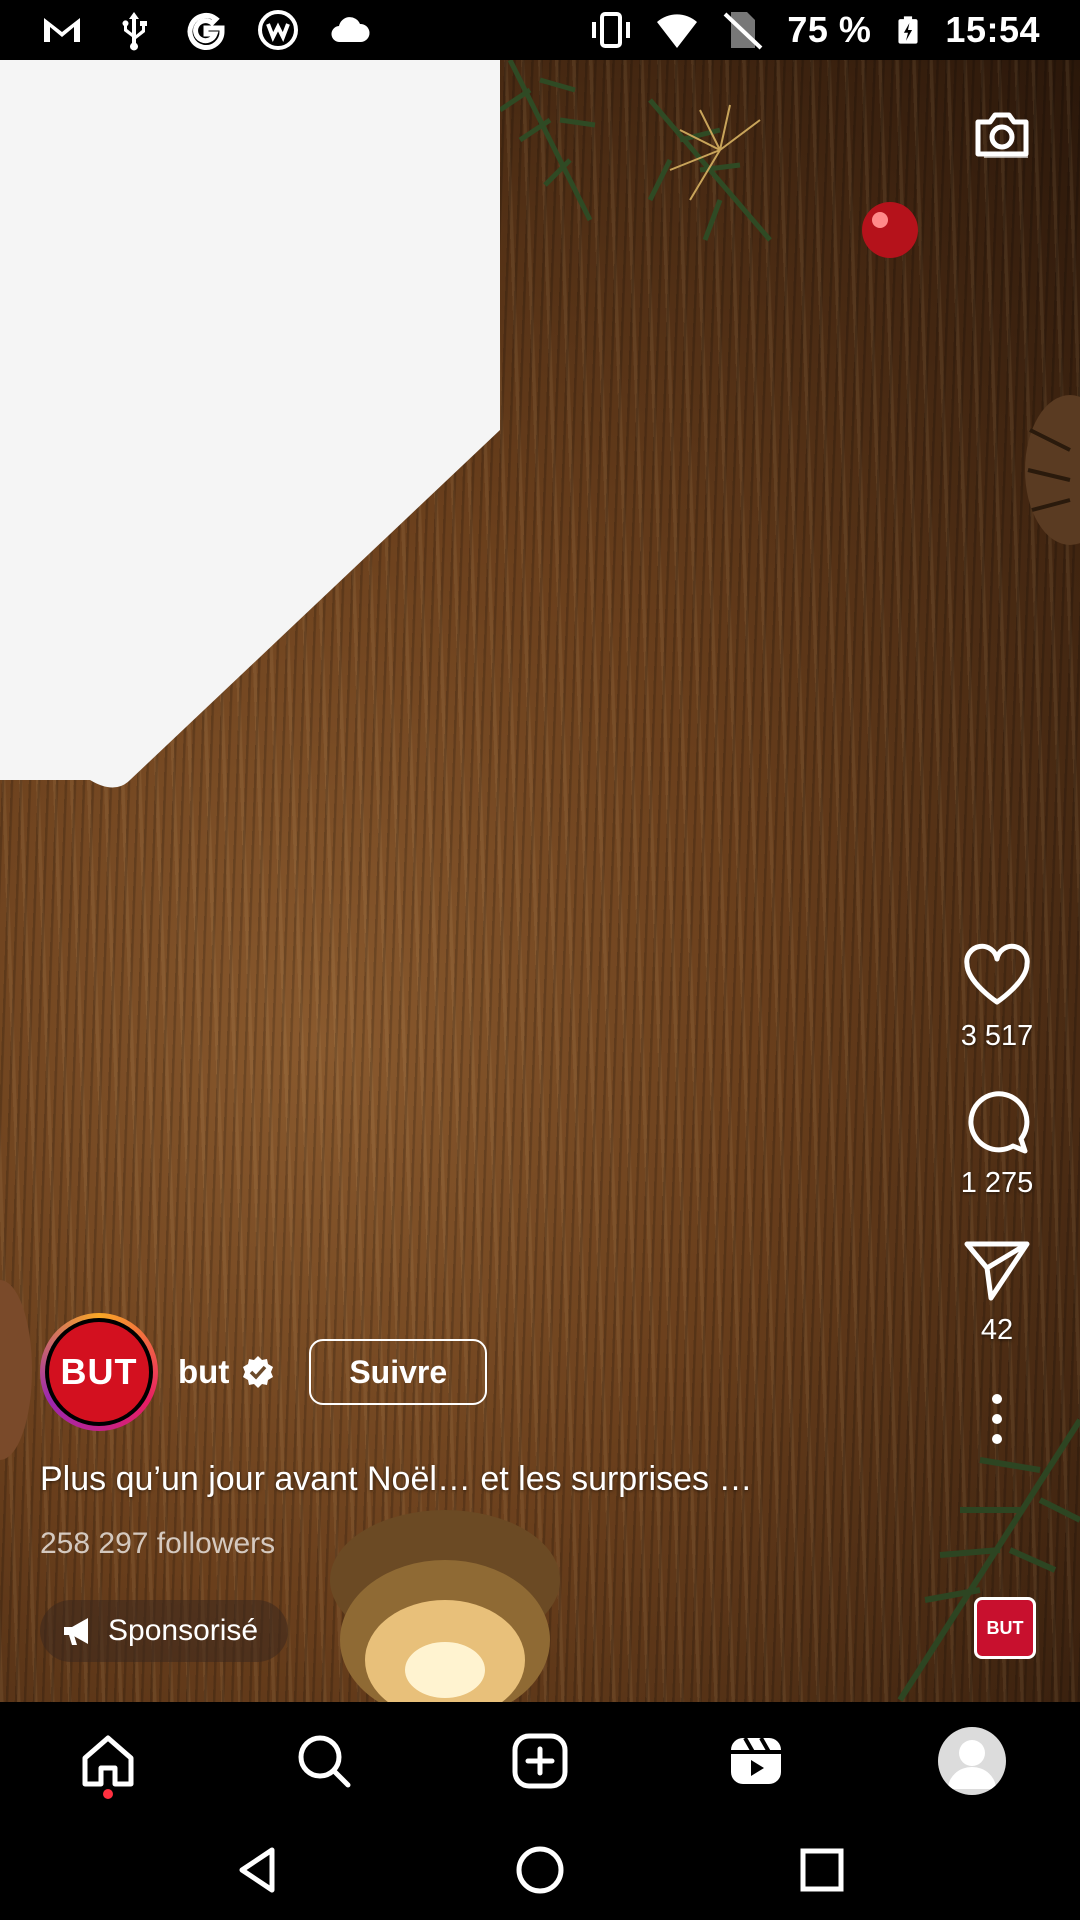 This screenshot has height=1920, width=1080. Describe the element at coordinates (158, 1543) in the screenshot. I see `follower-count: 258 297 followers` at that location.